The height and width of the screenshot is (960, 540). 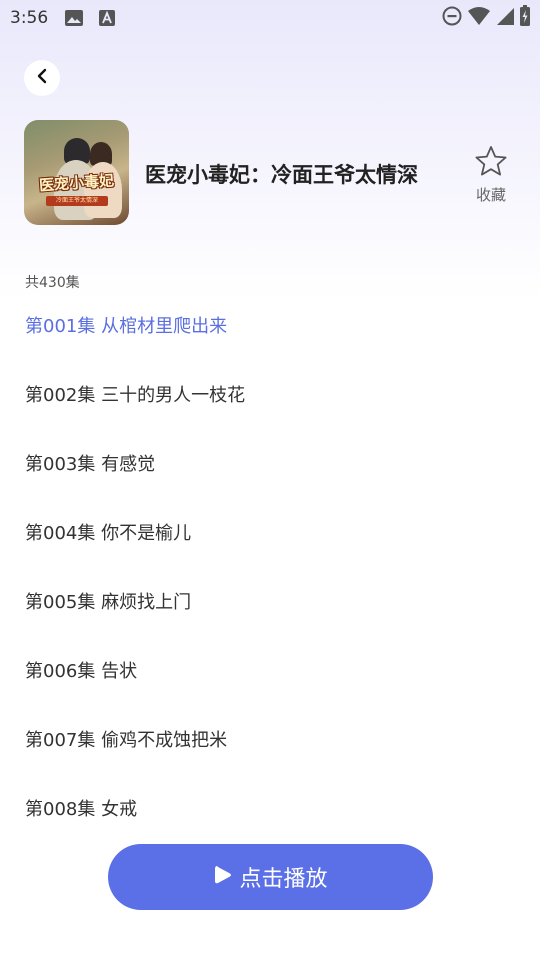 I want to click on play-icon, so click(x=223, y=877).